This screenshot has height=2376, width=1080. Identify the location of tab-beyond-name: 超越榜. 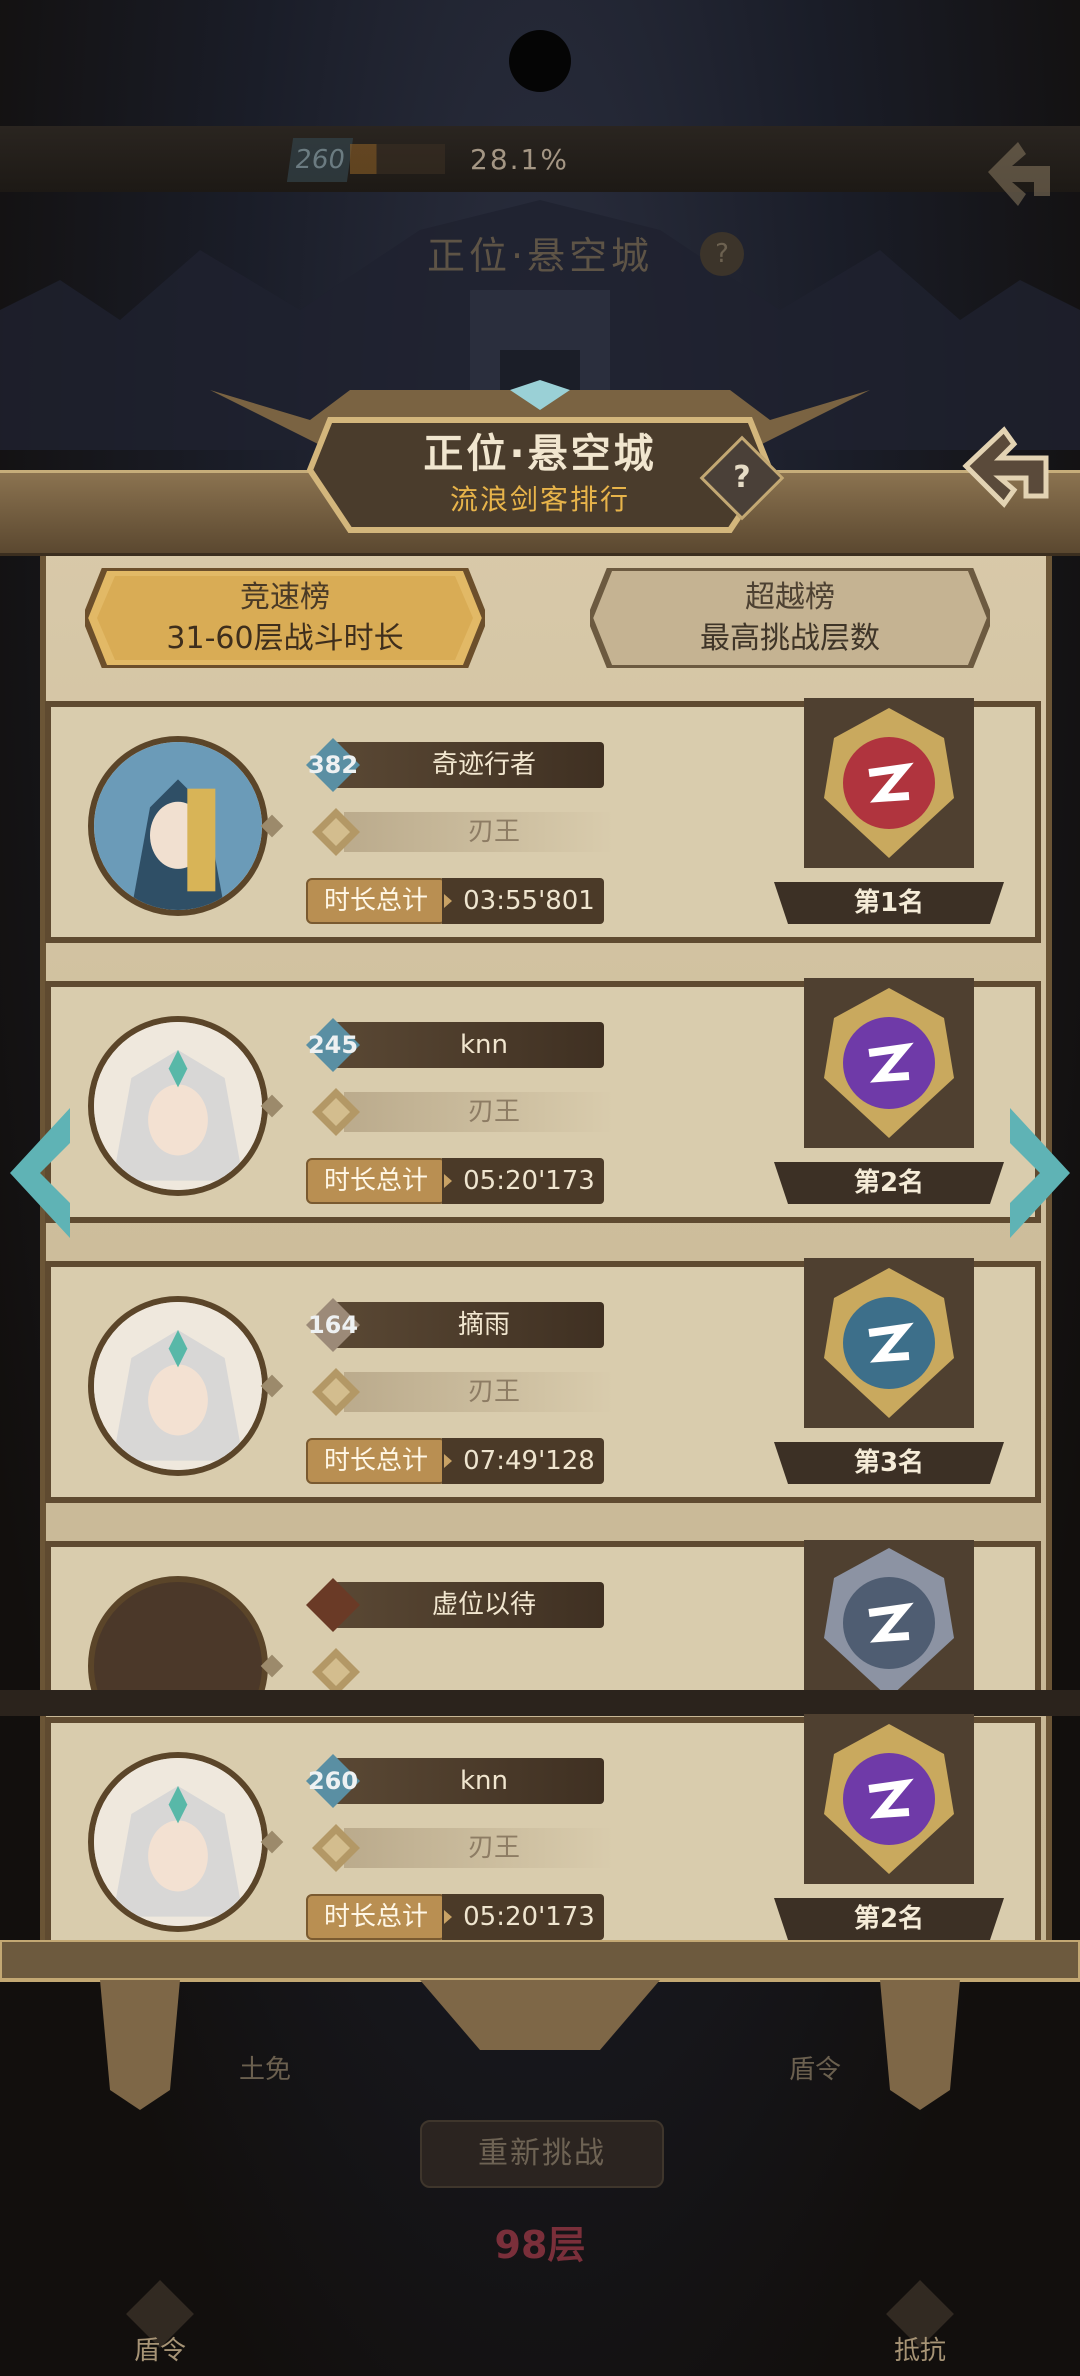
(790, 597).